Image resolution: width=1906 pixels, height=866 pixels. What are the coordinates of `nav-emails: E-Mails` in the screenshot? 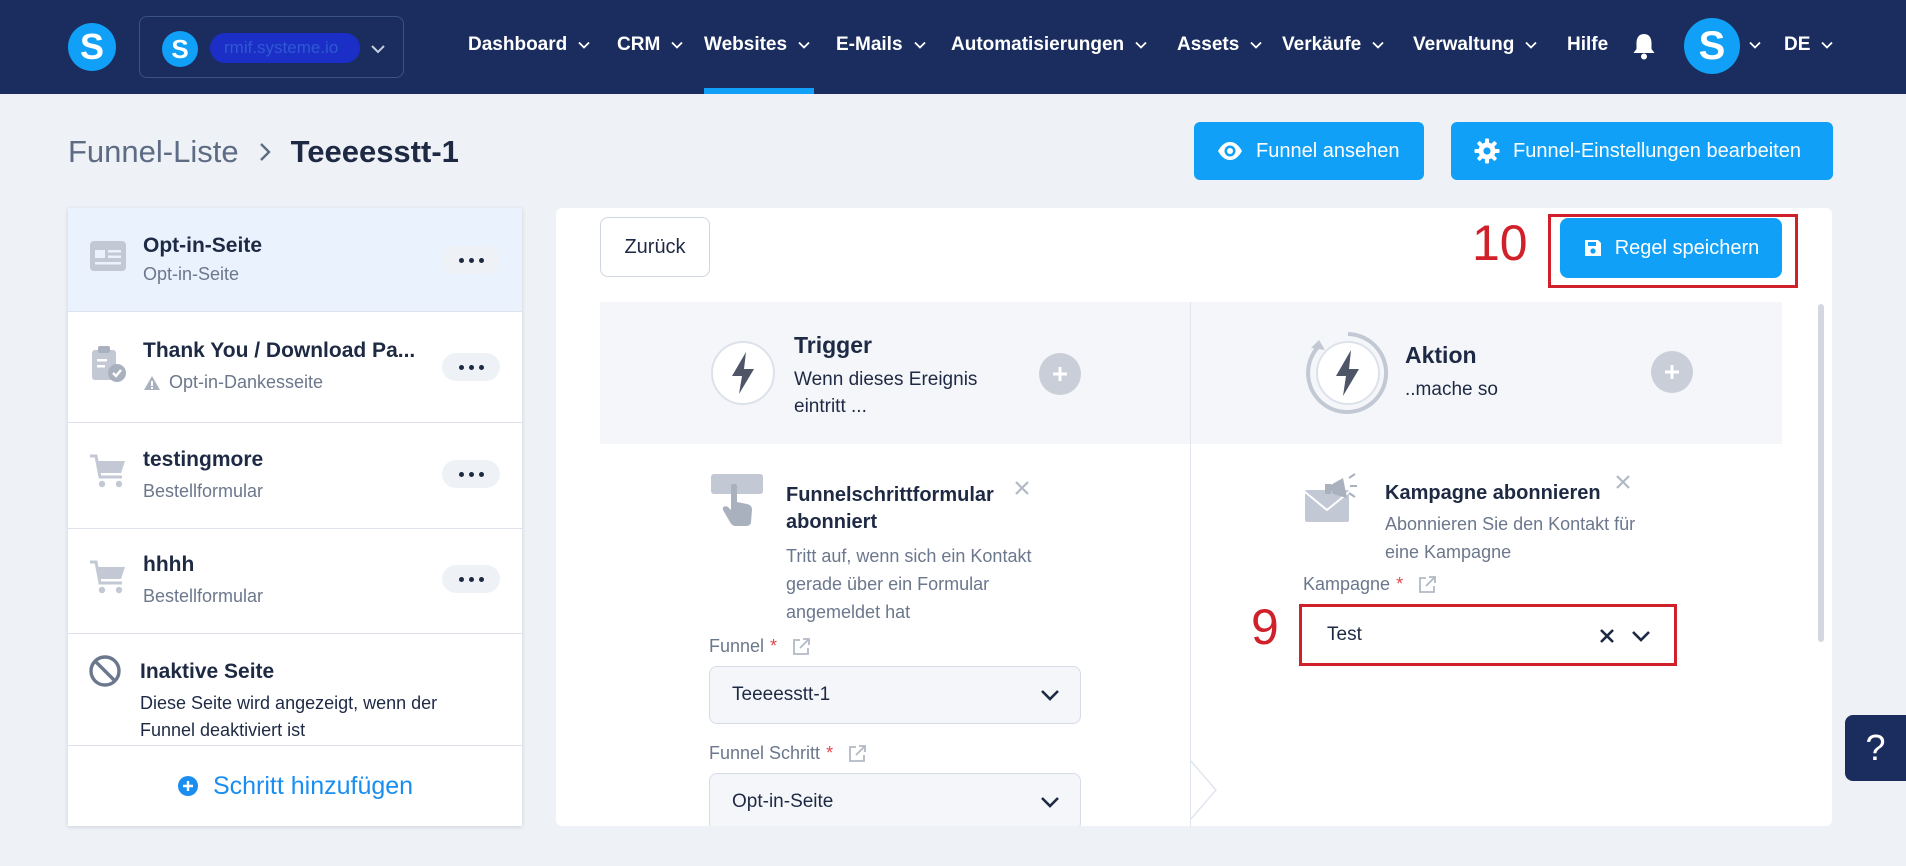 It's located at (881, 45).